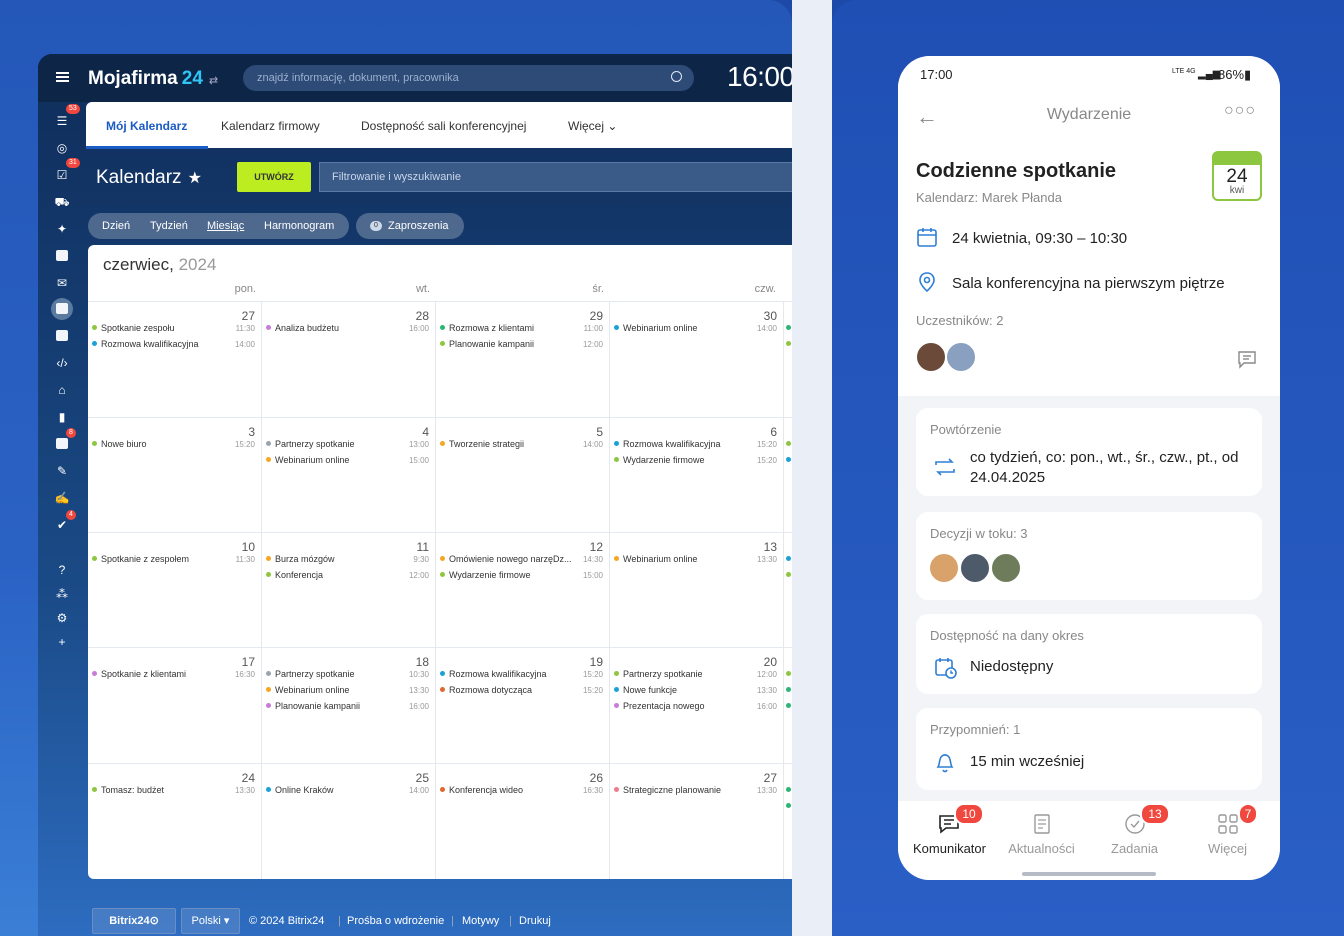 This screenshot has height=936, width=1344. I want to click on search-icon, so click(676, 76).